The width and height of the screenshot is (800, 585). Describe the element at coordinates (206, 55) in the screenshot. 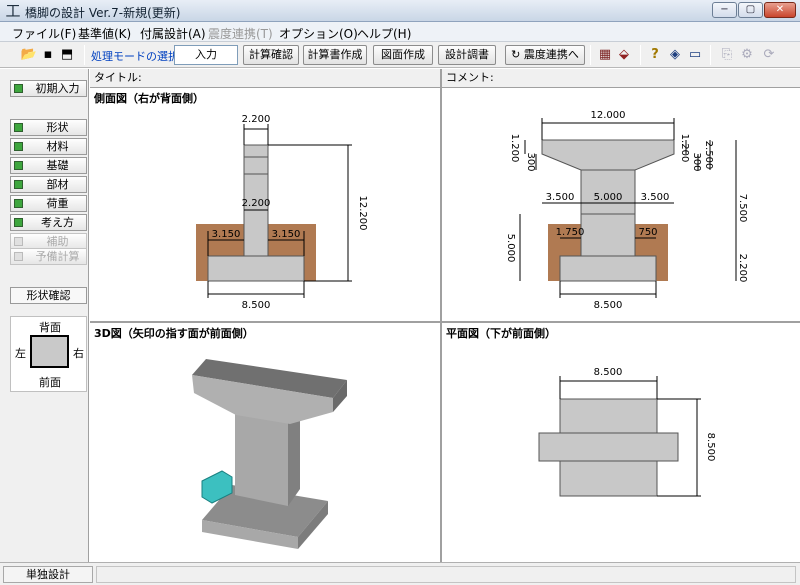

I see `mode-select-field: 入力` at that location.